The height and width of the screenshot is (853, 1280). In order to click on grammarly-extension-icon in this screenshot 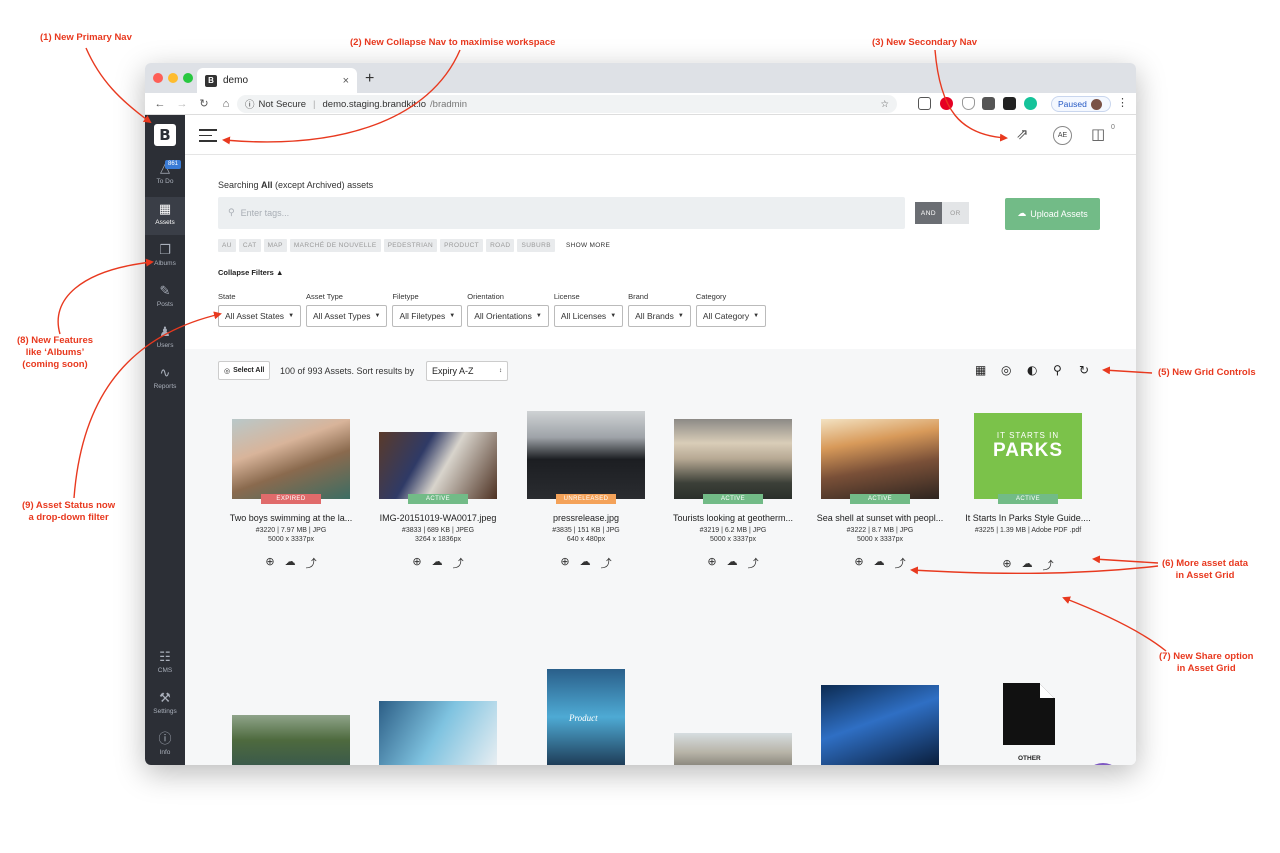, I will do `click(1030, 103)`.